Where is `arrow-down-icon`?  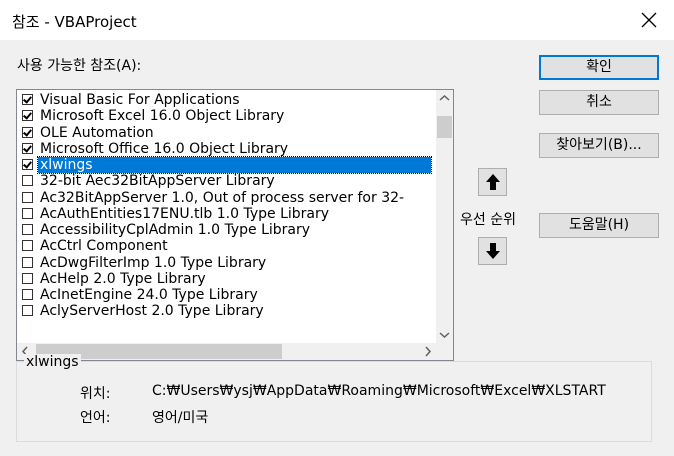 arrow-down-icon is located at coordinates (492, 251).